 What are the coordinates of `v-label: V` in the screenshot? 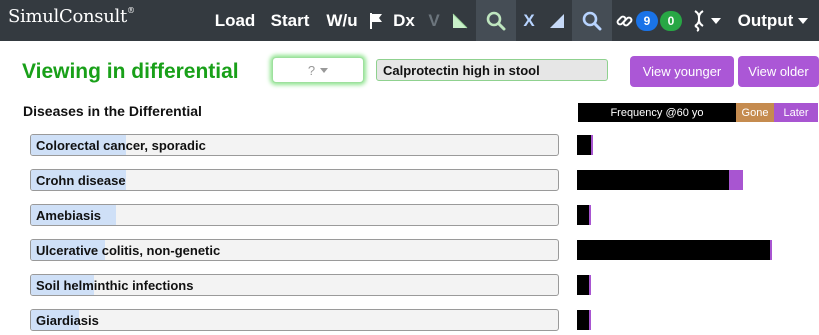 It's located at (434, 20).